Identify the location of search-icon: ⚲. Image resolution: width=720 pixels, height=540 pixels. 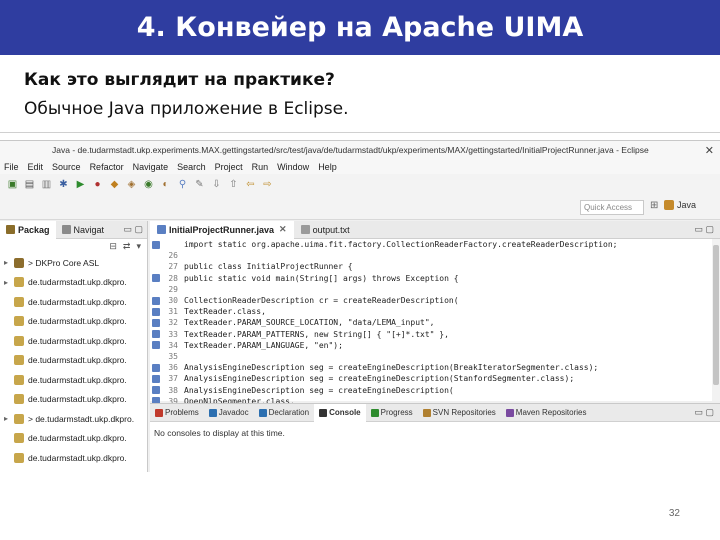
(182, 185).